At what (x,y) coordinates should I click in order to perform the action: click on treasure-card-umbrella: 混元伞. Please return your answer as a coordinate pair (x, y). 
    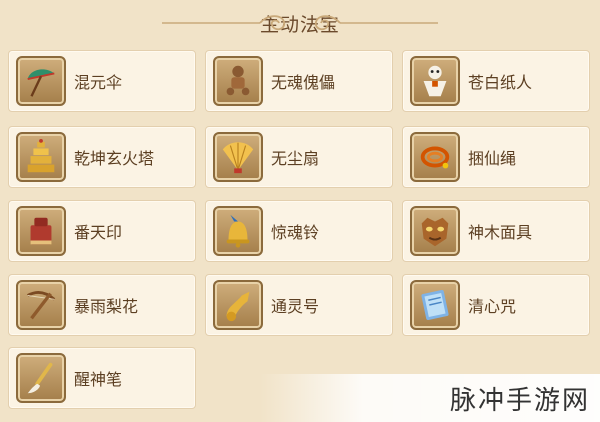
    Looking at the image, I should click on (102, 81).